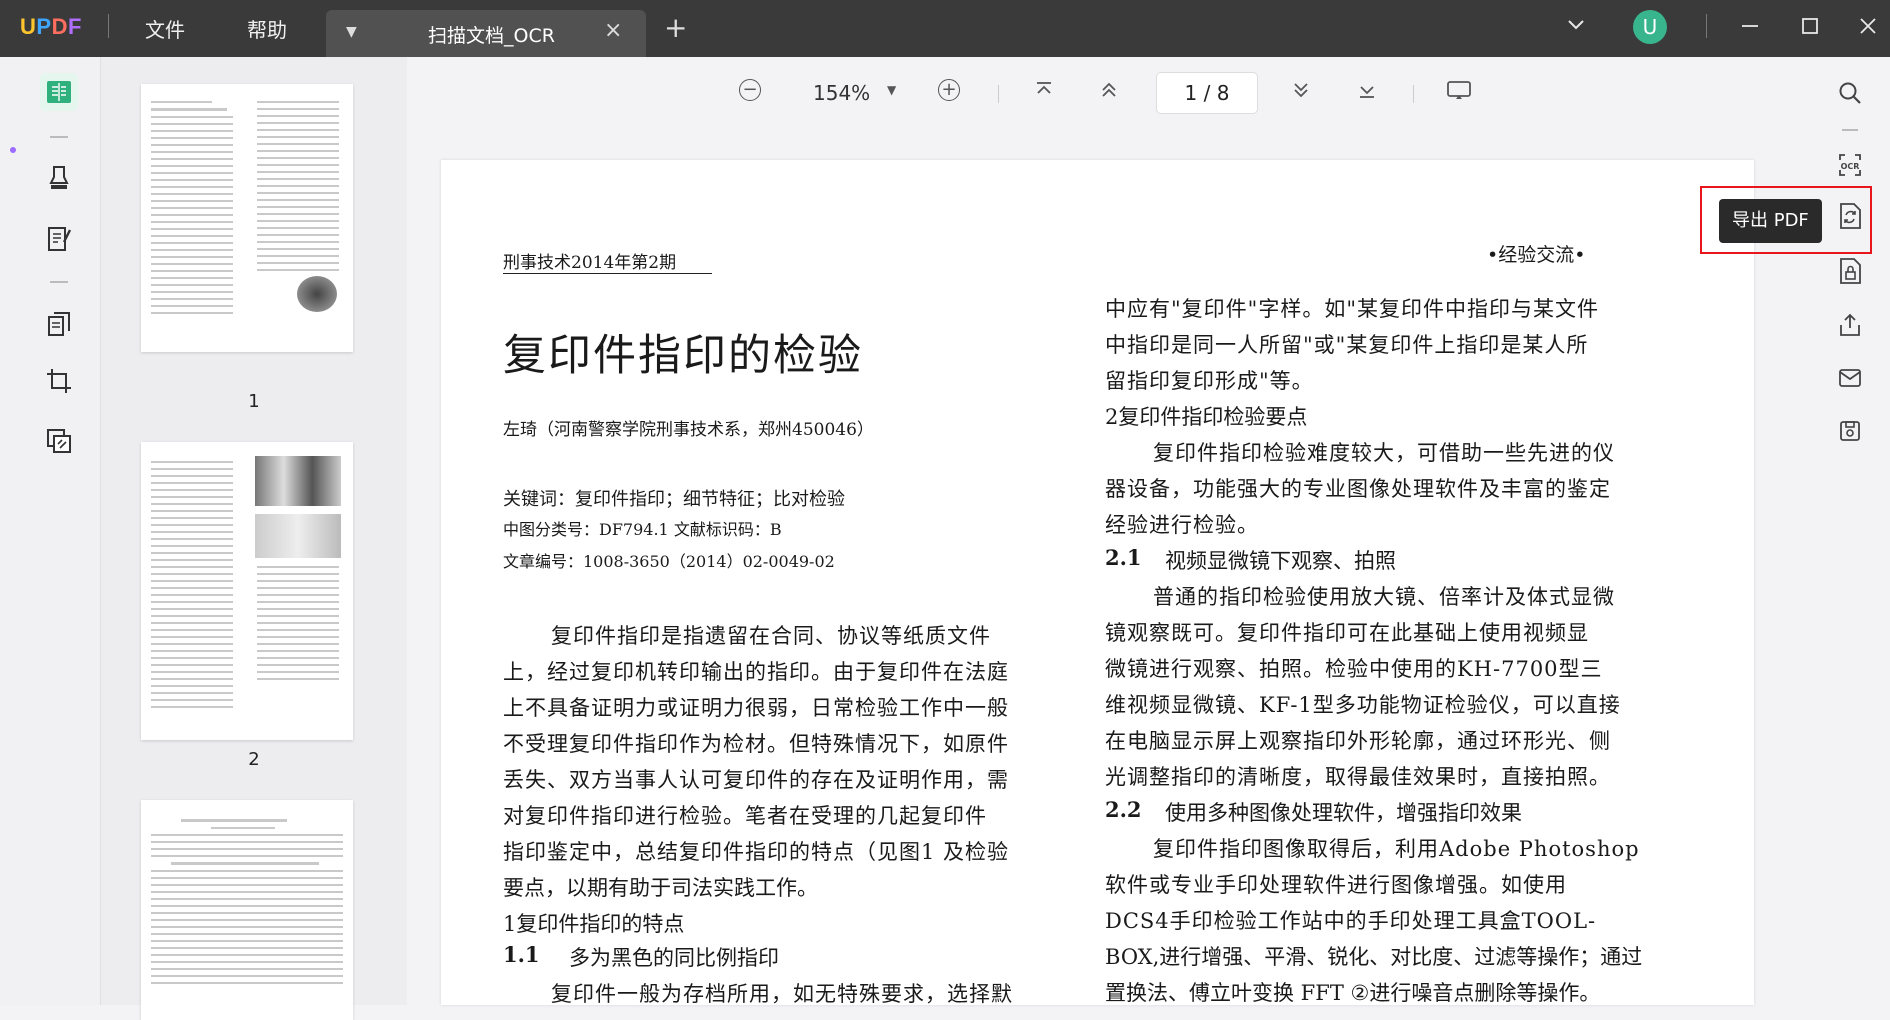 Image resolution: width=1890 pixels, height=1020 pixels. What do you see at coordinates (1750, 28) in the screenshot?
I see `minimize-icon` at bounding box center [1750, 28].